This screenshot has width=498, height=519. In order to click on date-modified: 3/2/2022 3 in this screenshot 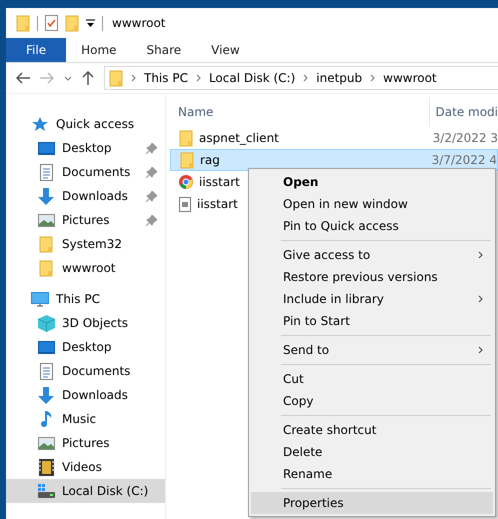, I will do `click(465, 138)`.